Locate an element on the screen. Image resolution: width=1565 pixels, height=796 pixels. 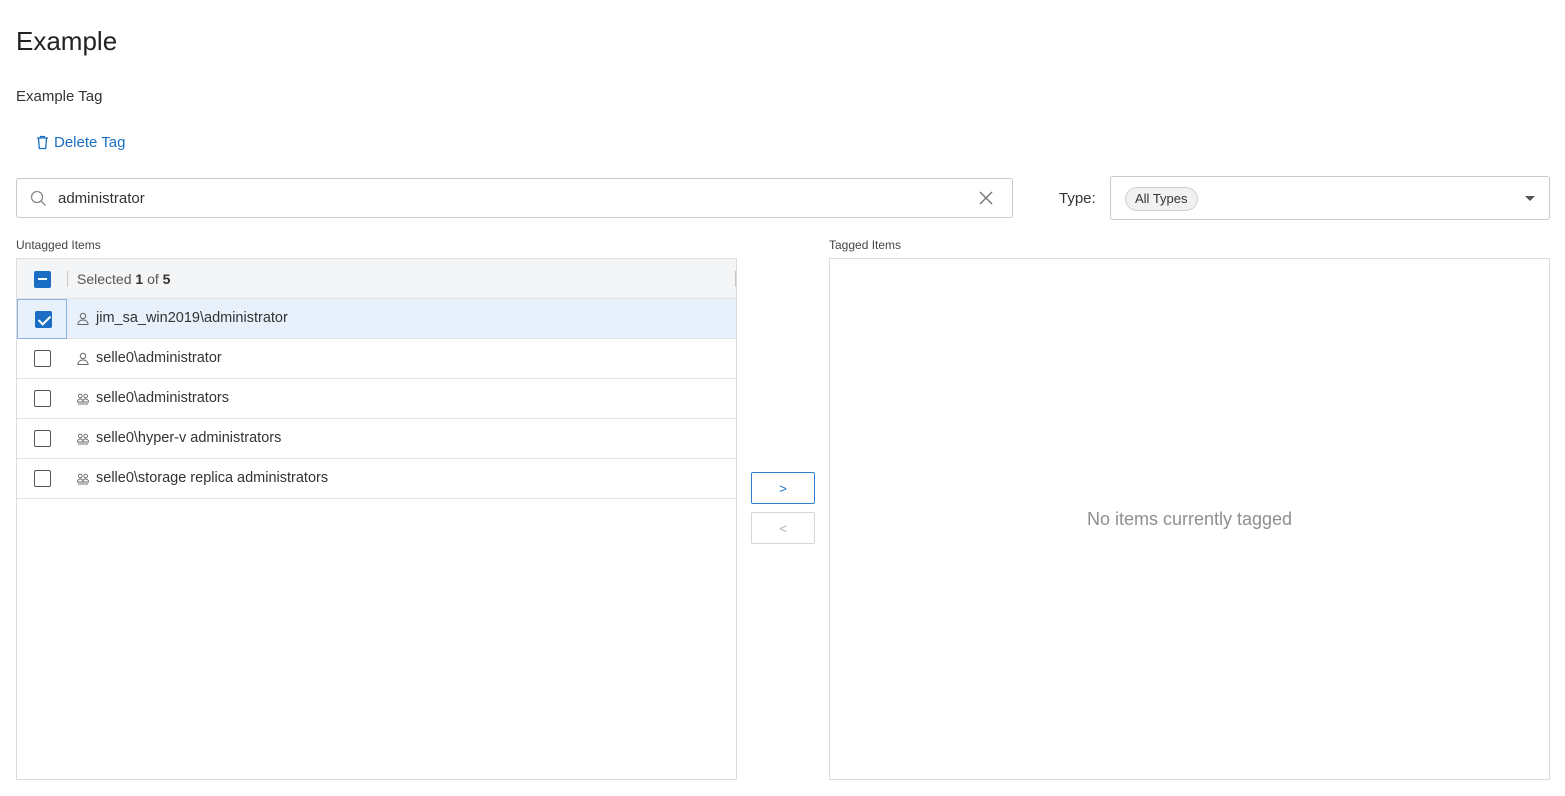
move-to-tagged-button: > is located at coordinates (783, 488).